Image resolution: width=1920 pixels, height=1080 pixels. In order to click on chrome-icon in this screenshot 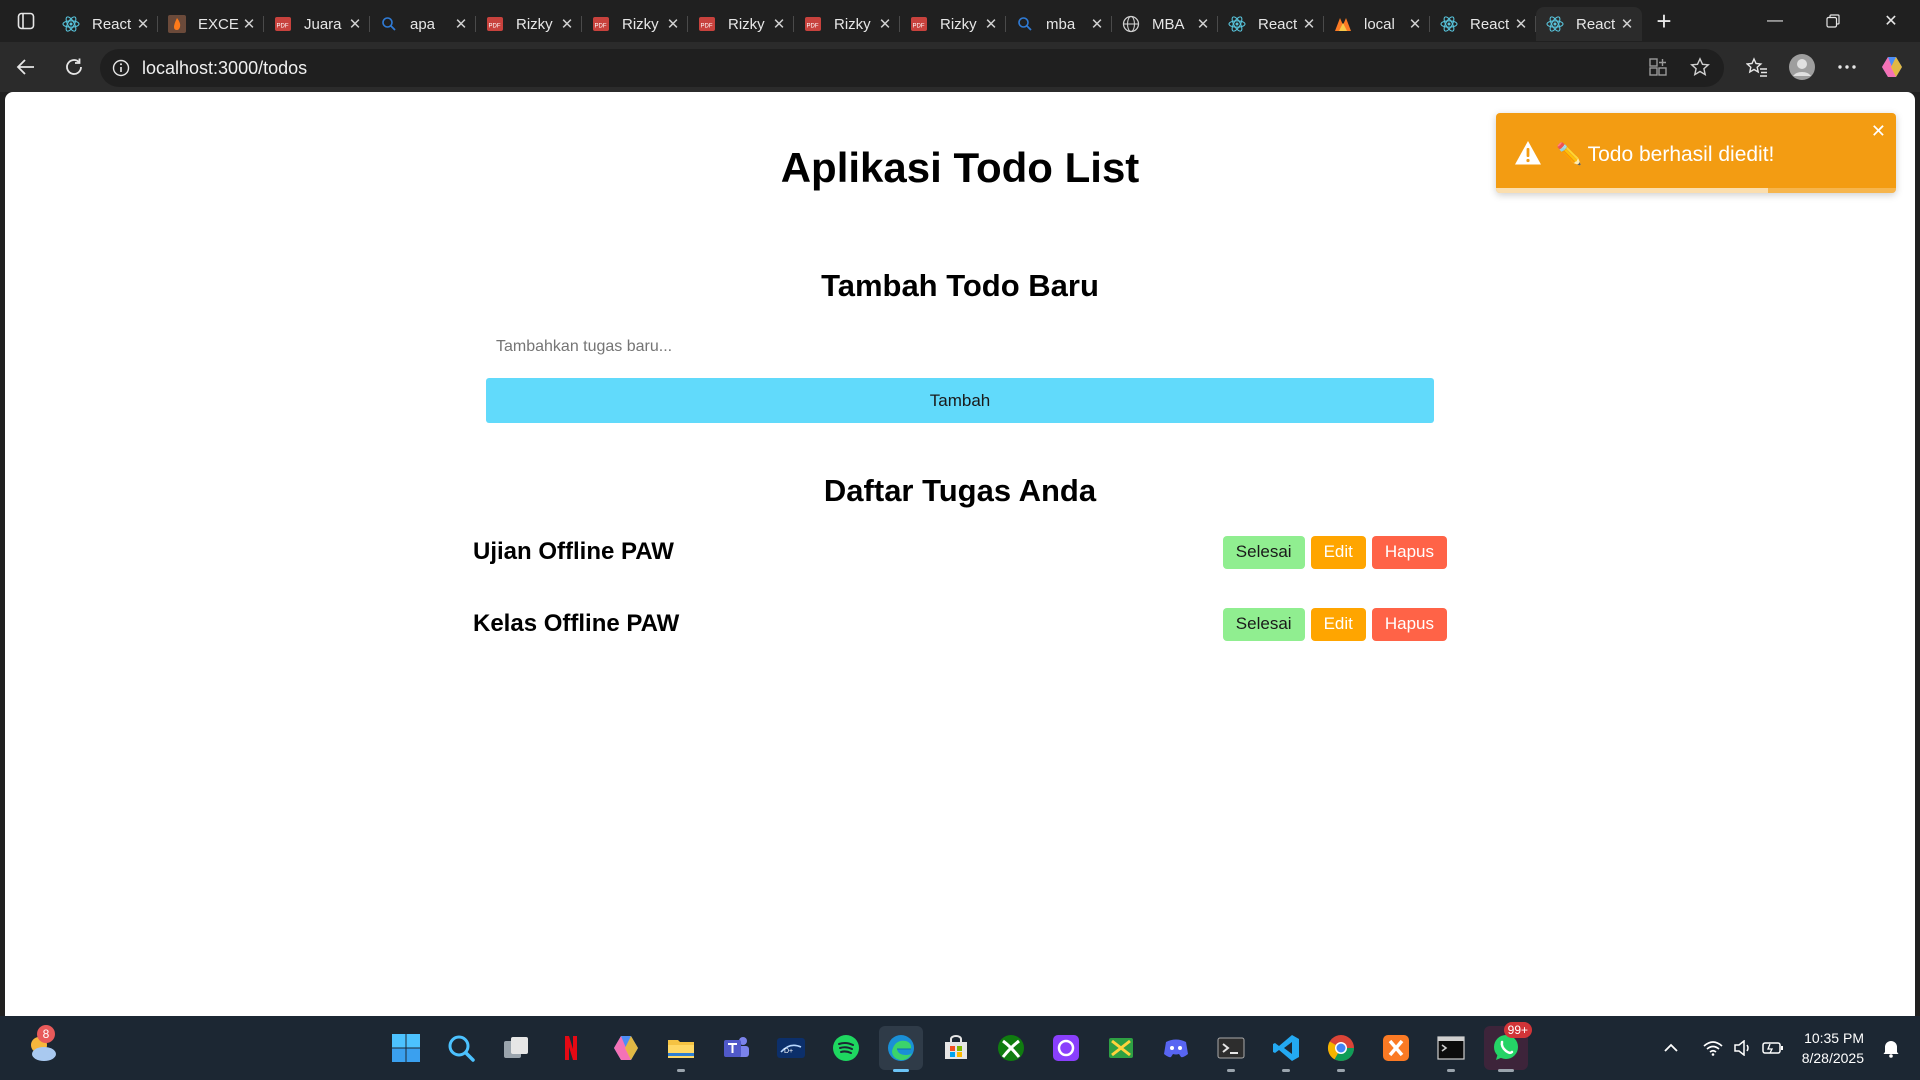, I will do `click(1341, 1048)`.